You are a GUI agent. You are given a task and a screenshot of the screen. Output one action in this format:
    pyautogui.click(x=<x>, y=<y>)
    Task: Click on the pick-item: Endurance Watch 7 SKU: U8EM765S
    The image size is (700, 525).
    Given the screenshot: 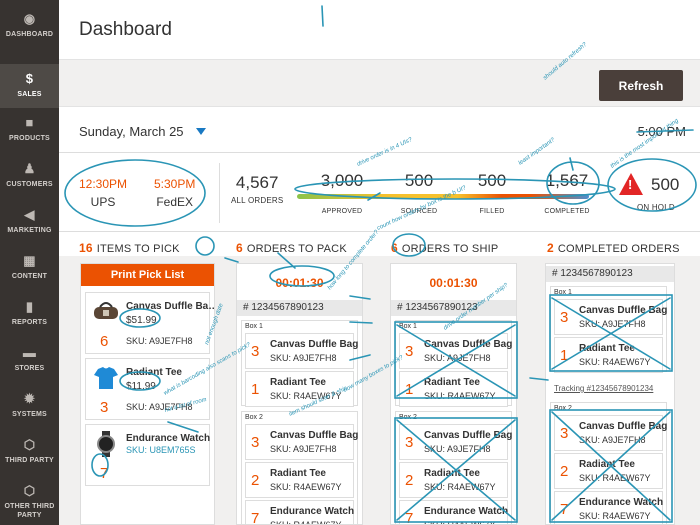 What is the action you would take?
    pyautogui.click(x=147, y=455)
    